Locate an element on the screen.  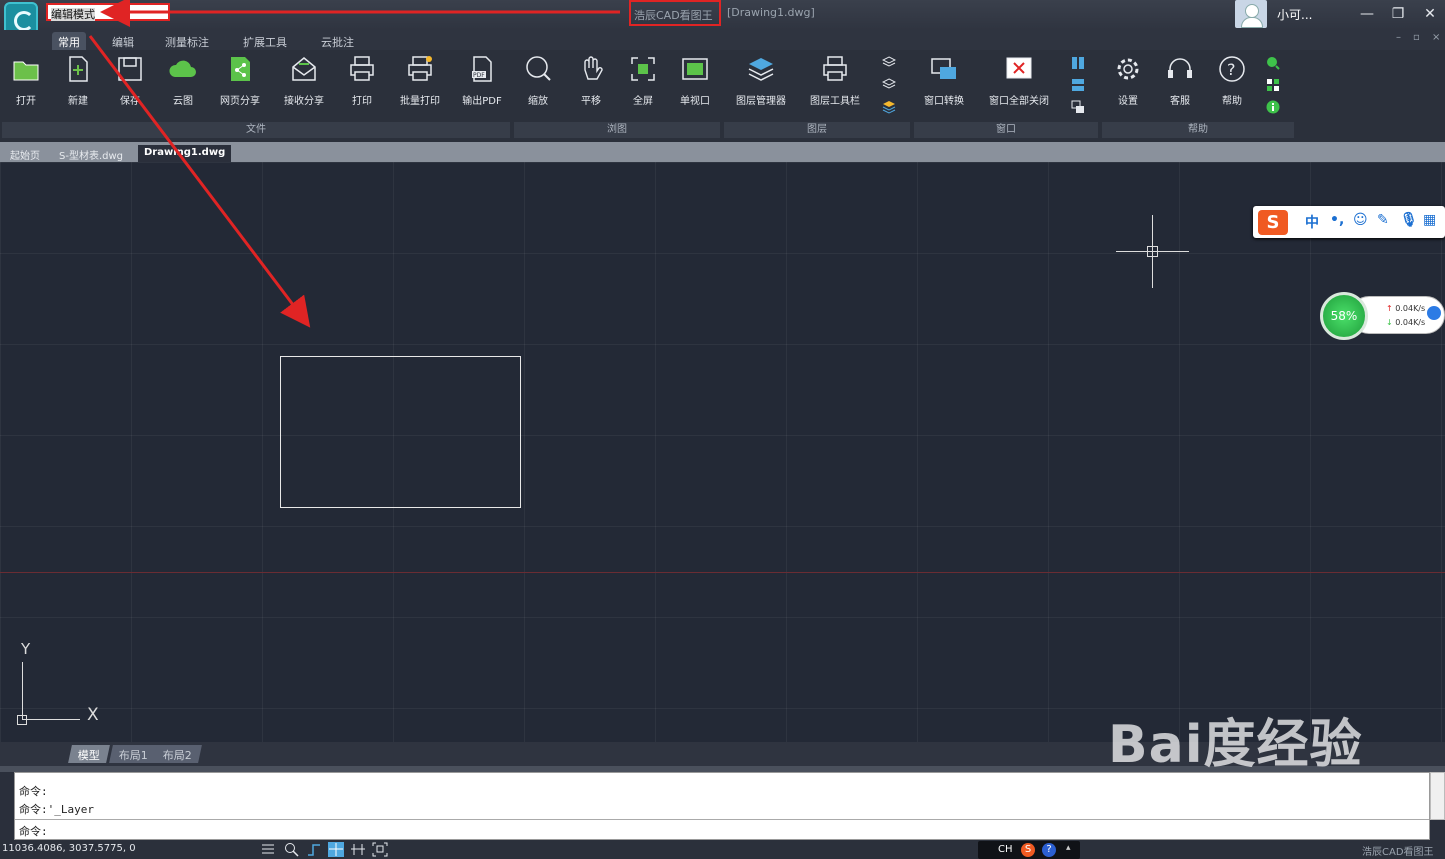
status-app-name: 浩辰CAD看图王 is located at coordinates (1398, 852).